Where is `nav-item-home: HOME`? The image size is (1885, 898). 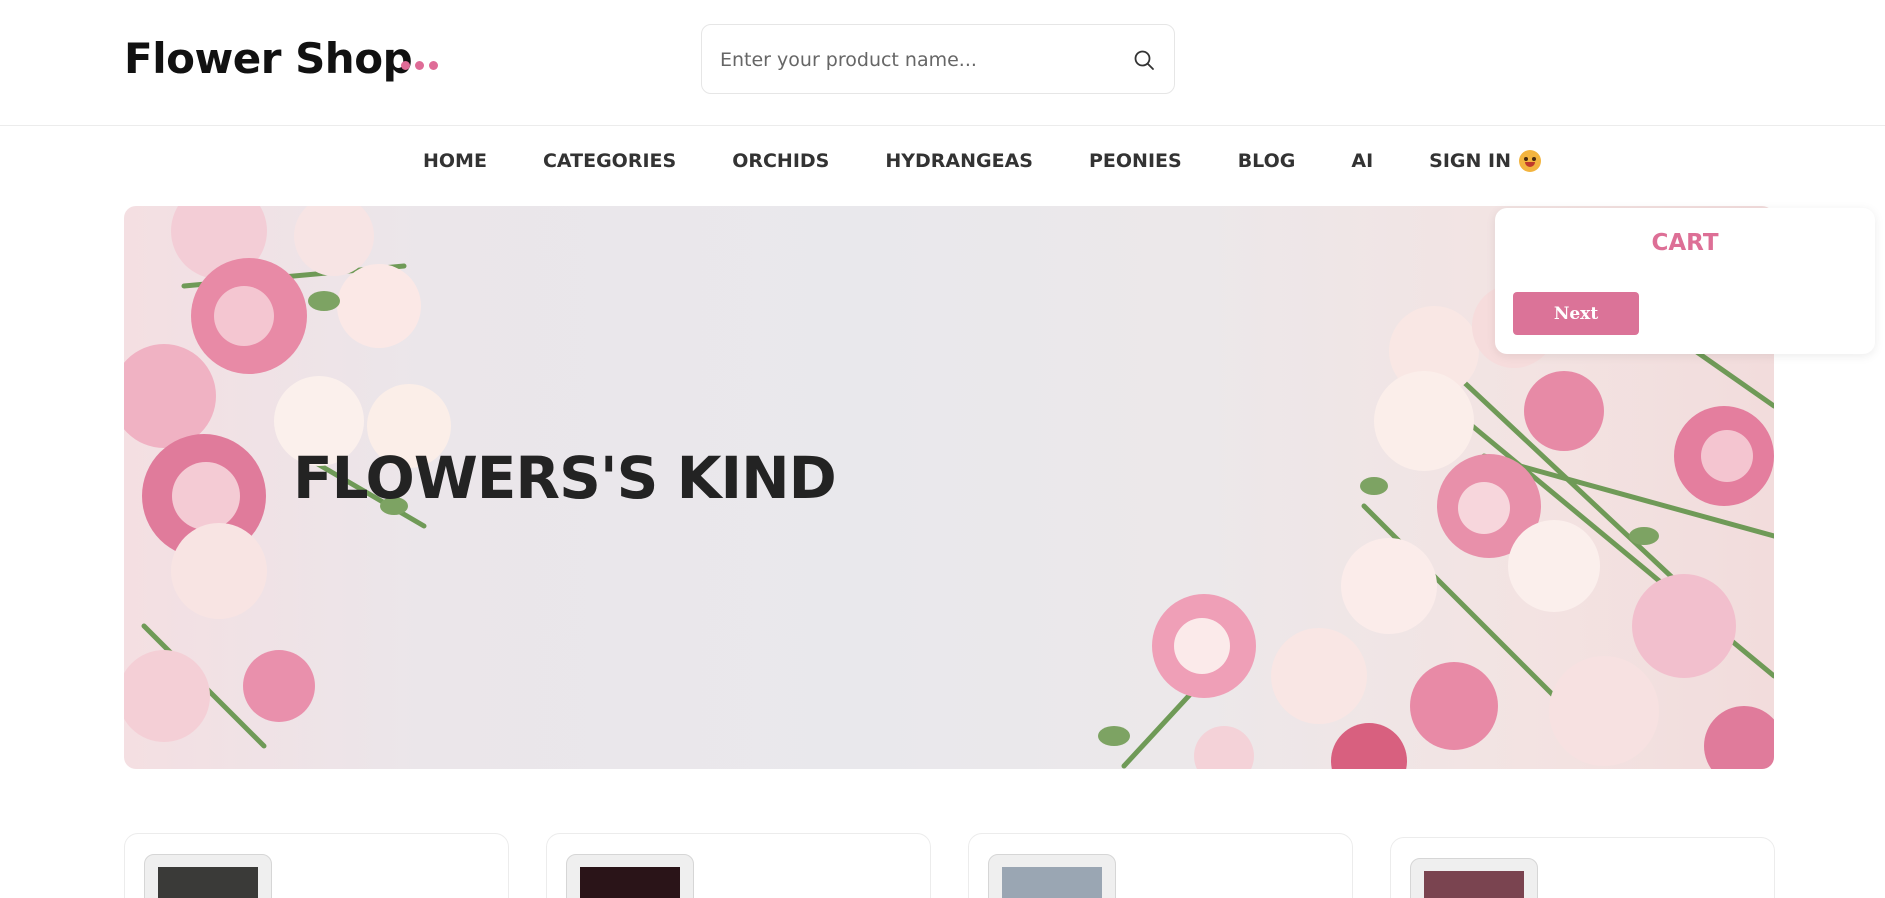 nav-item-home: HOME is located at coordinates (455, 161).